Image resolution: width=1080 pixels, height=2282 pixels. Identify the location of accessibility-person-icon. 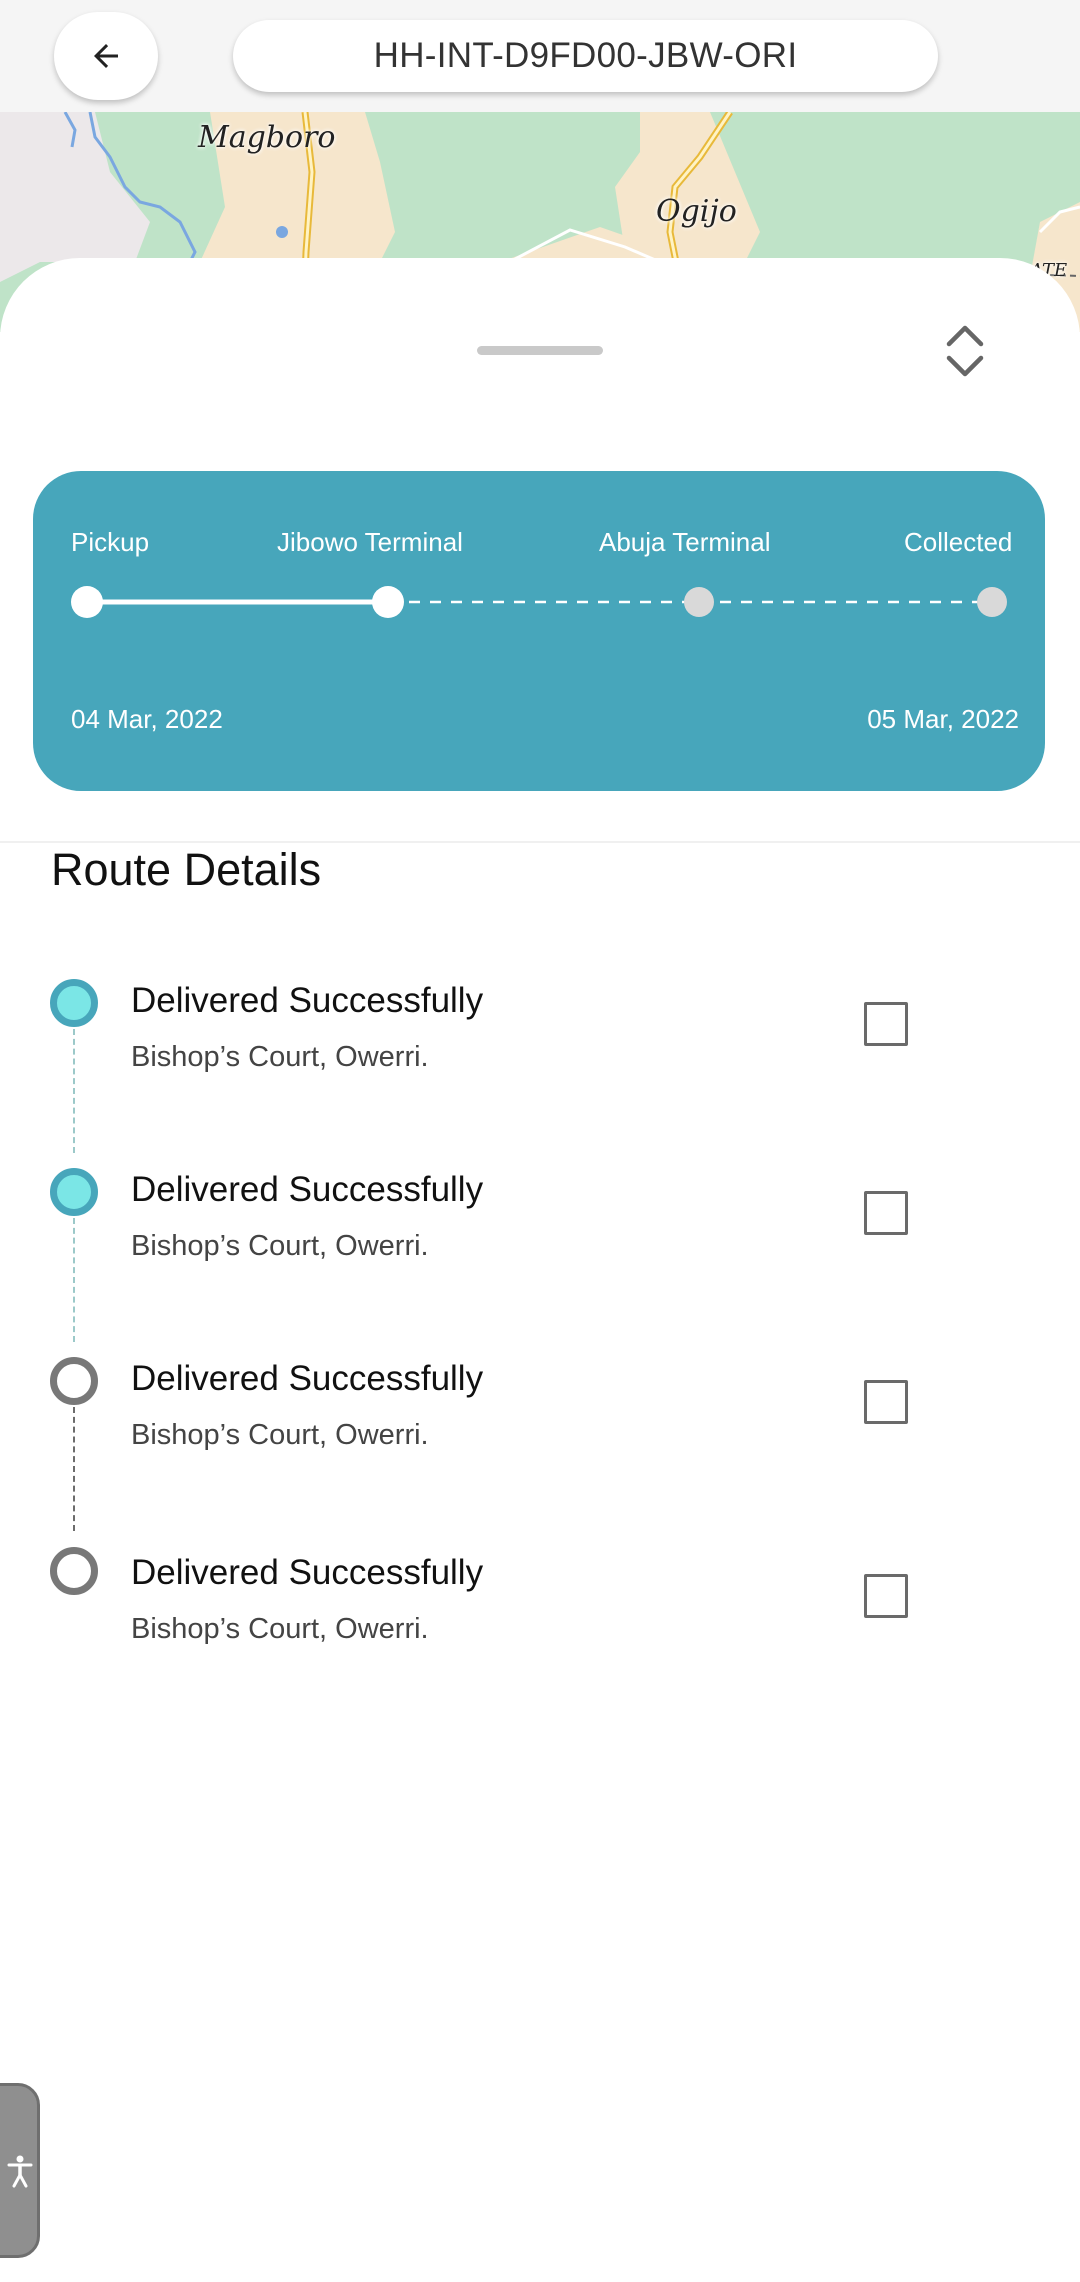
(20, 2171).